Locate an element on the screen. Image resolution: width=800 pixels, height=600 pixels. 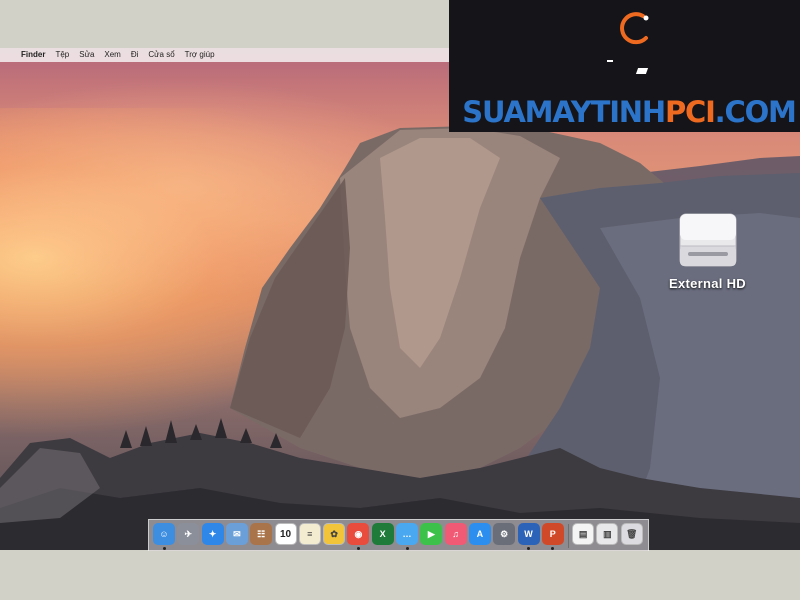
system-preferences-icon: ⚙ is located at coordinates (504, 534).